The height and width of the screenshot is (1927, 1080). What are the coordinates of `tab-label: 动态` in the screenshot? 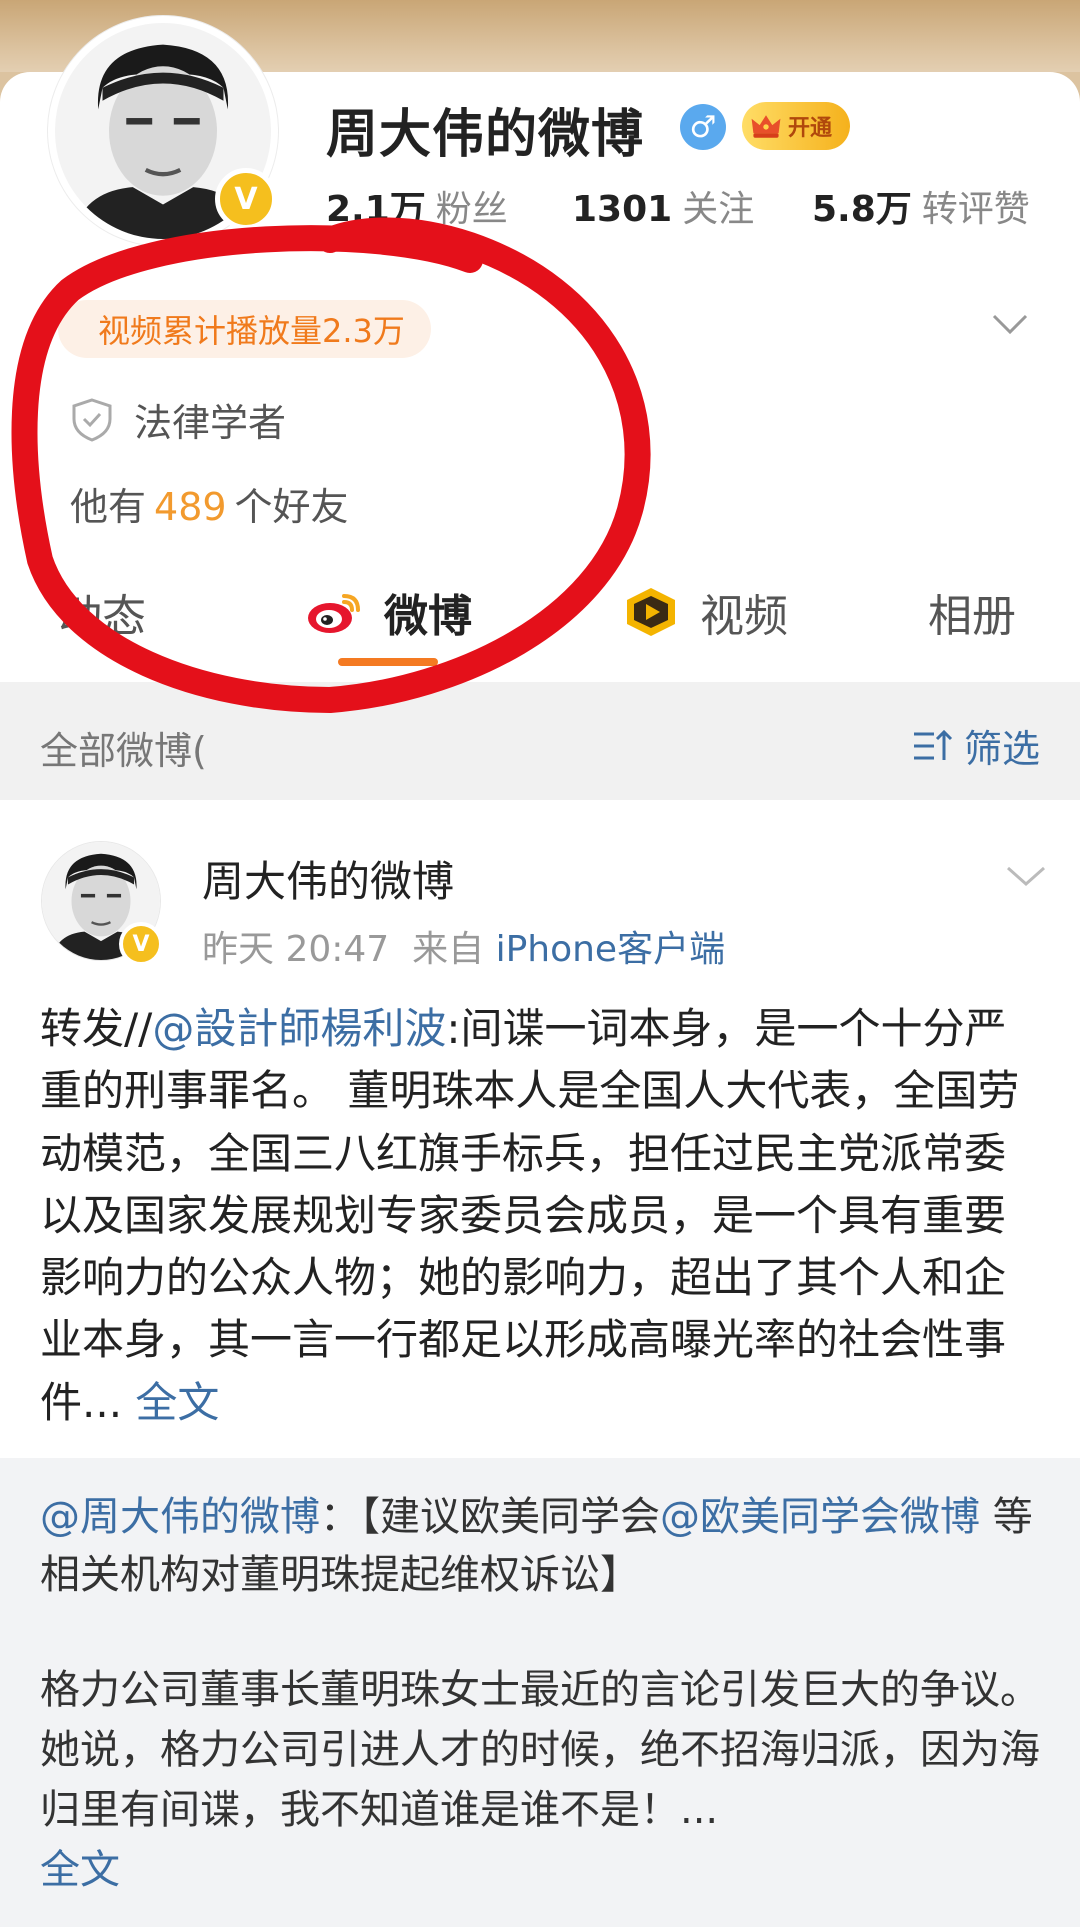 It's located at (102, 616).